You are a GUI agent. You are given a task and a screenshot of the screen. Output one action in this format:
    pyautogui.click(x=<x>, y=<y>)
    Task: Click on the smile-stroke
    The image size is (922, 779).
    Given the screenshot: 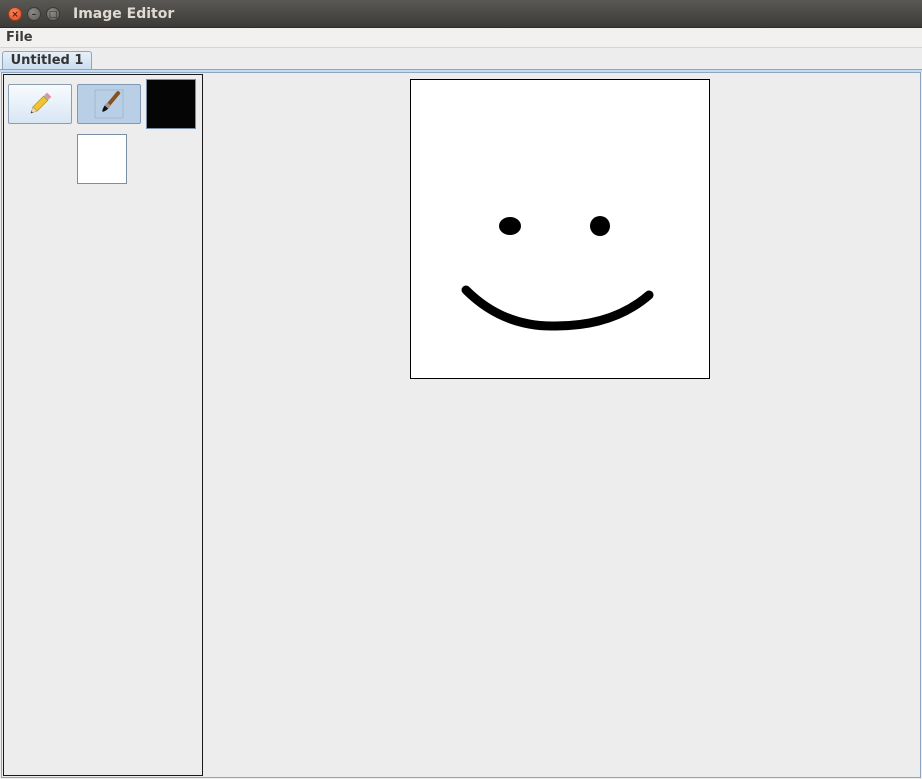 What is the action you would take?
    pyautogui.click(x=557, y=308)
    